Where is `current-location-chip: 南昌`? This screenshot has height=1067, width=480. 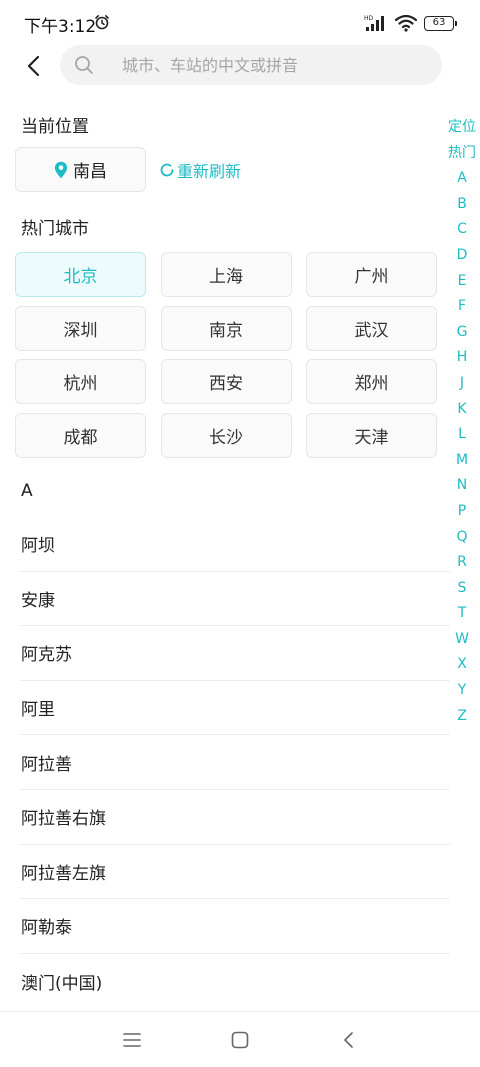 current-location-chip: 南昌 is located at coordinates (80, 169).